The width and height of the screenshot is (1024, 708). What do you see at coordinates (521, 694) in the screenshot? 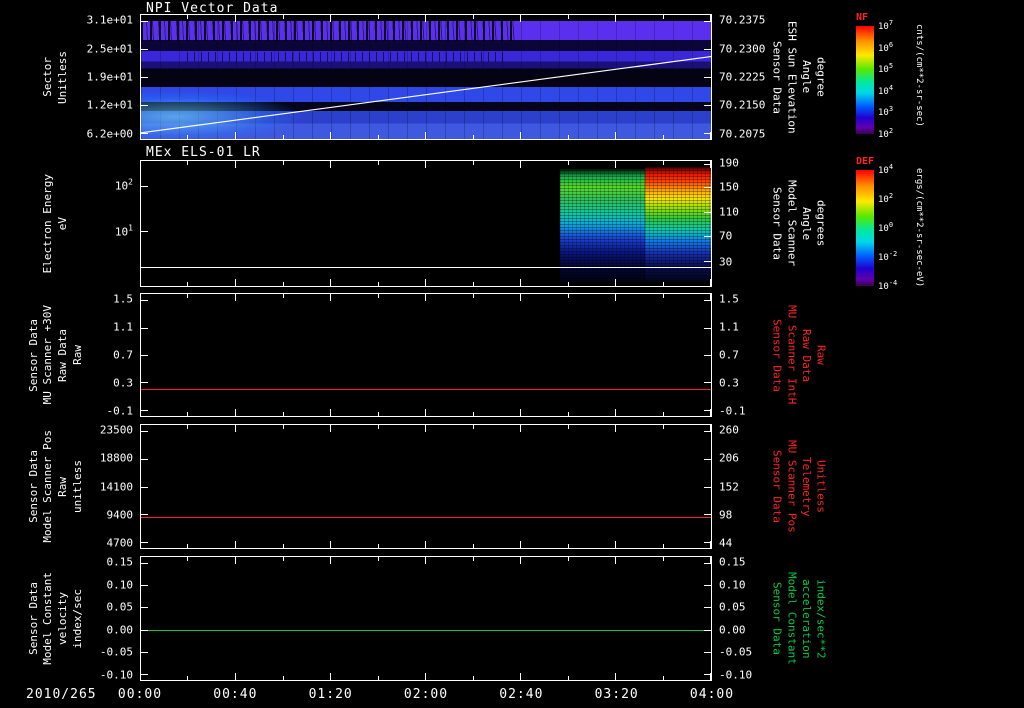
I see `x-tick-label: 02:40` at bounding box center [521, 694].